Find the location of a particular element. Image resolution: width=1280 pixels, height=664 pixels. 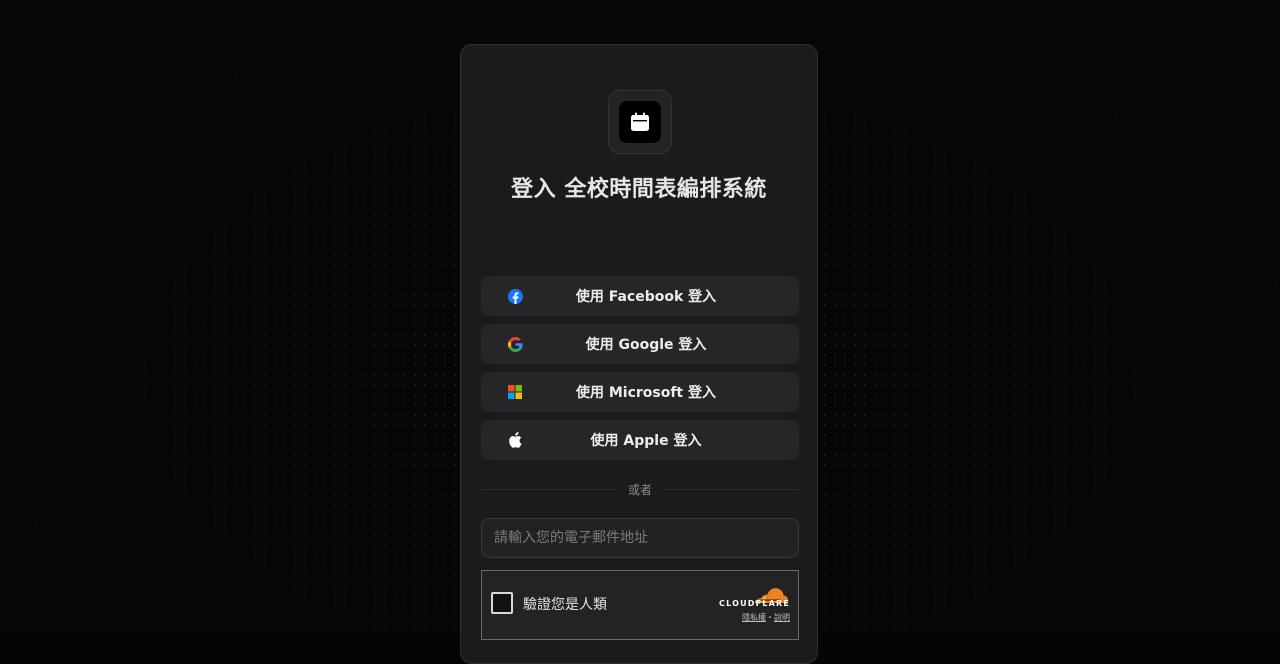

divider-line-right is located at coordinates (731, 489).